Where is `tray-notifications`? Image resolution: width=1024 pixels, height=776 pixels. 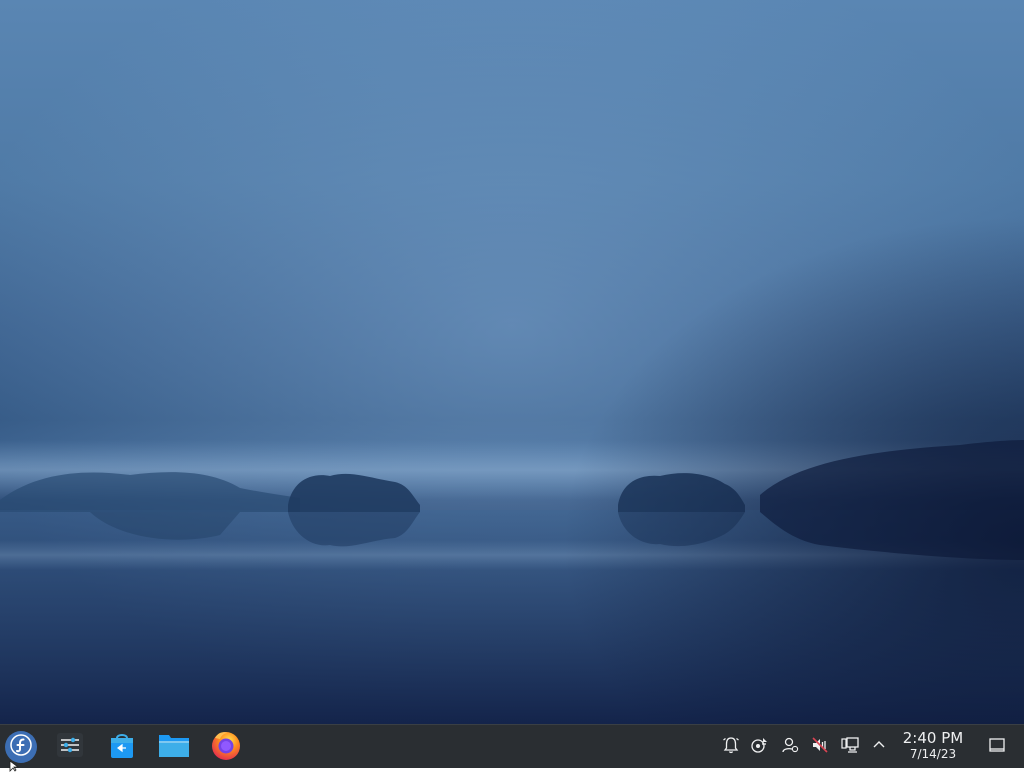
tray-notifications is located at coordinates (731, 747).